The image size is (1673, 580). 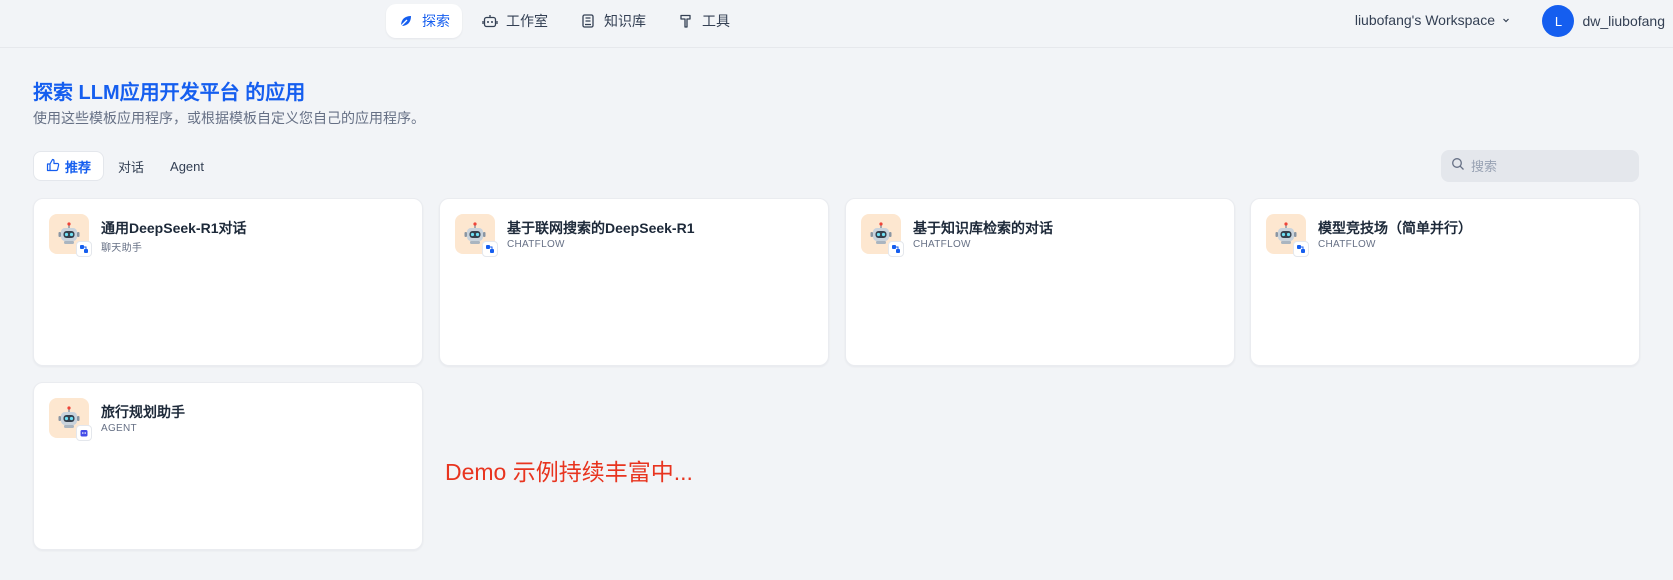 What do you see at coordinates (53, 166) in the screenshot?
I see `thumbs-up-icon` at bounding box center [53, 166].